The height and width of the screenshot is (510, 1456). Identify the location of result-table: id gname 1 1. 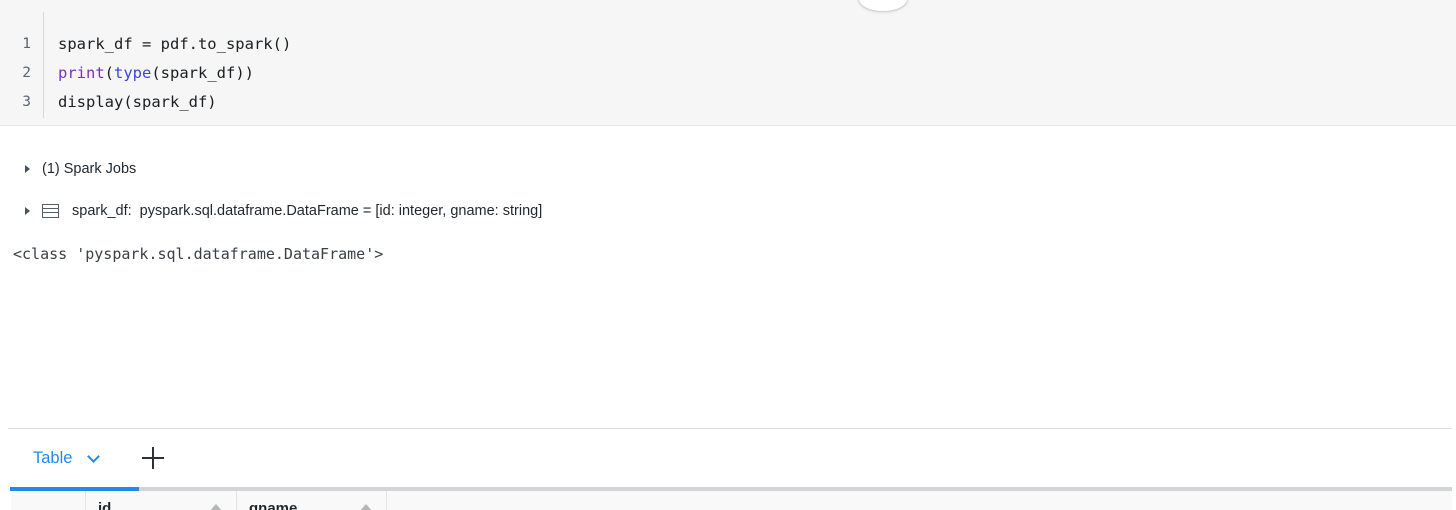
(731, 500).